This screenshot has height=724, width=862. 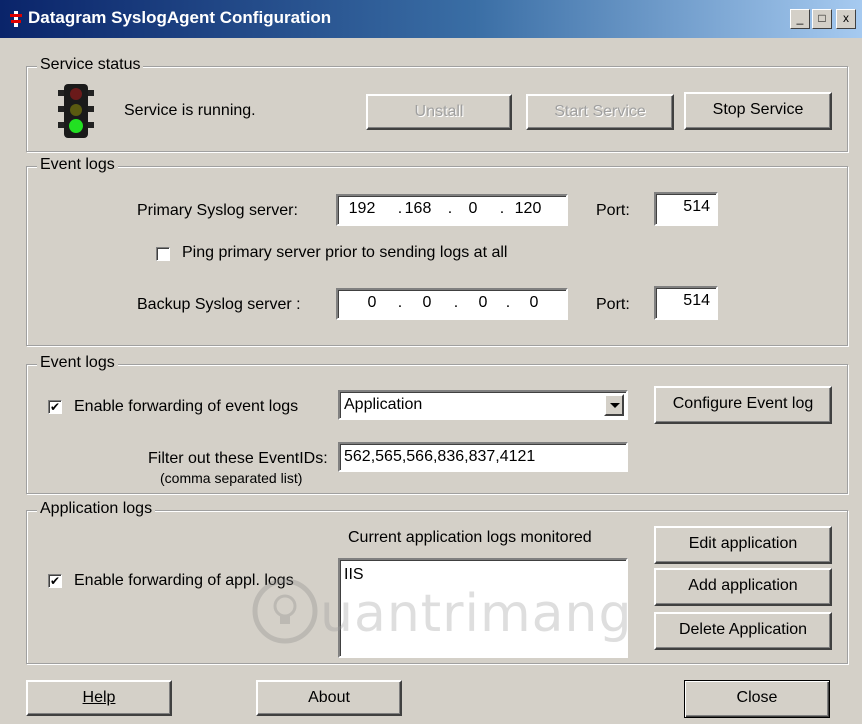 I want to click on chevron-down-icon, so click(x=614, y=405).